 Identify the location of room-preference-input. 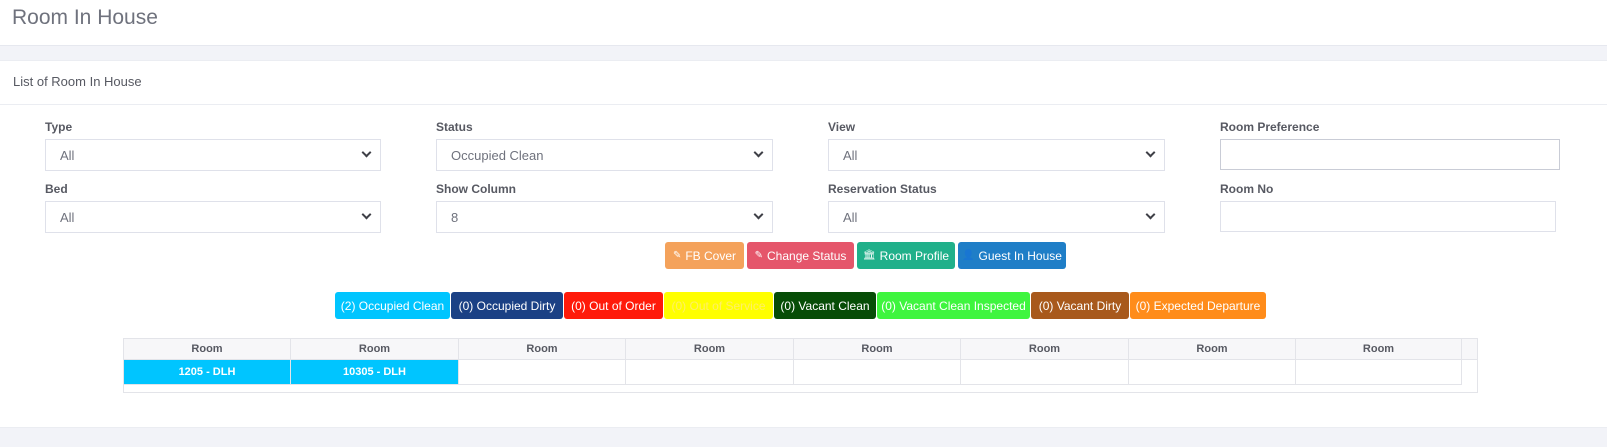
(1390, 154).